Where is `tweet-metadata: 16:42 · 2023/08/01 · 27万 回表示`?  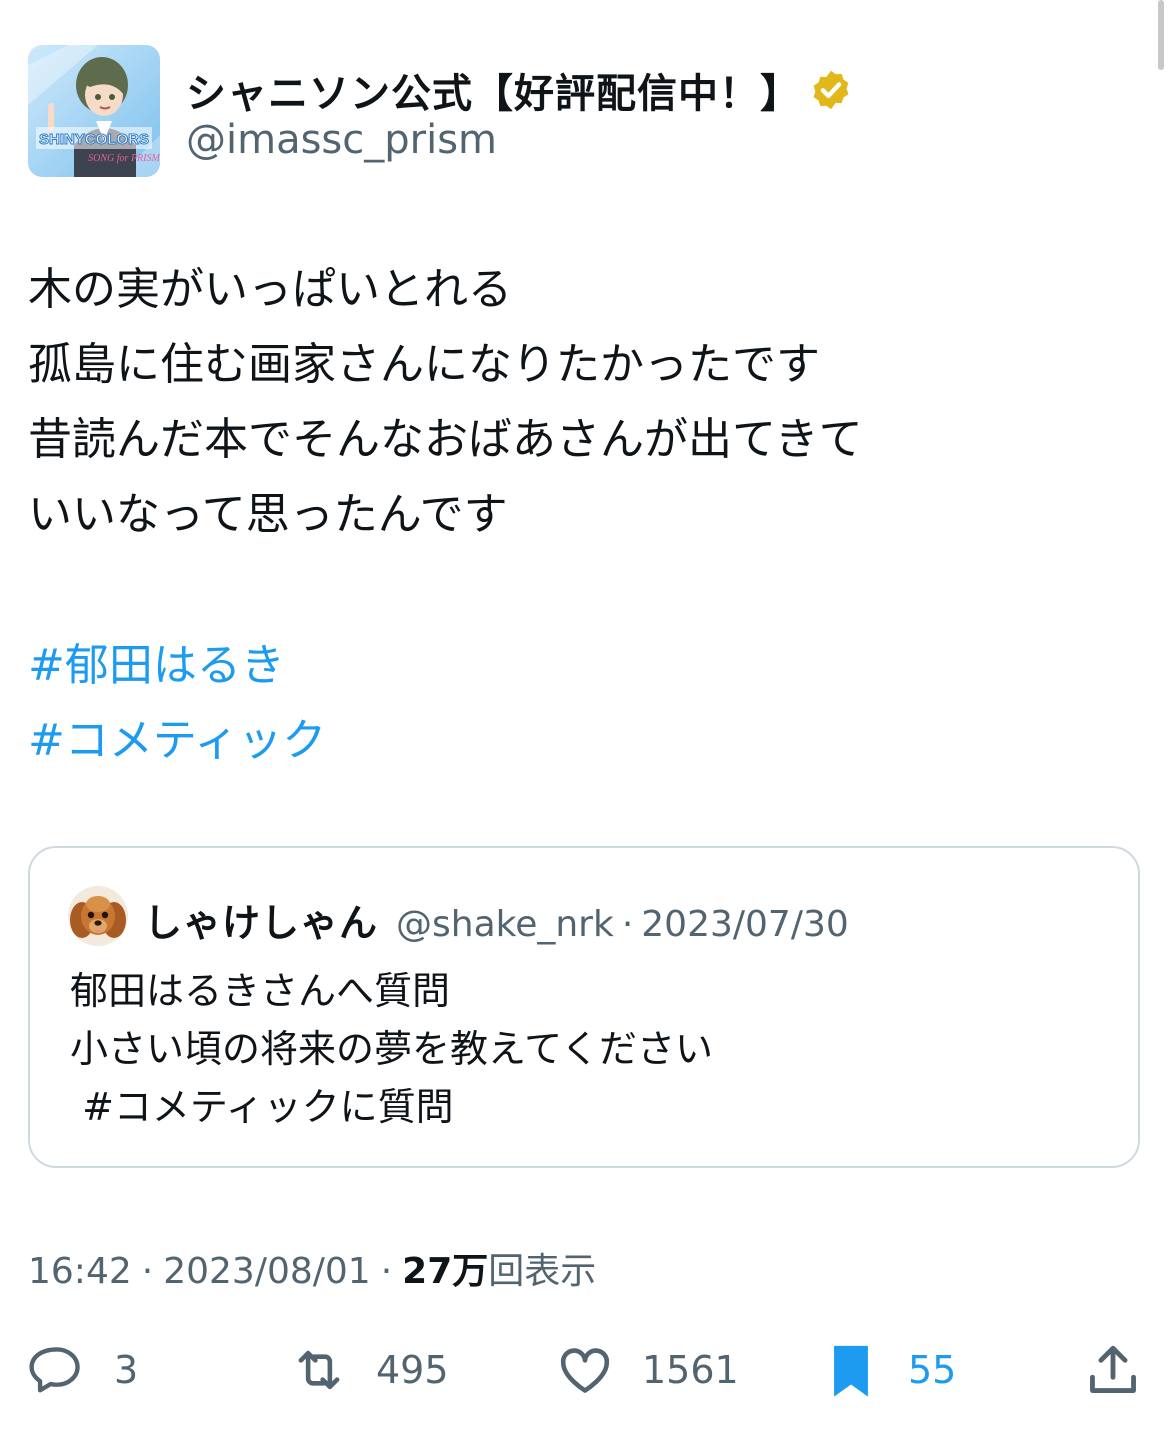
tweet-metadata: 16:42 · 2023/08/01 · 27万 回表示 is located at coordinates (312, 1268).